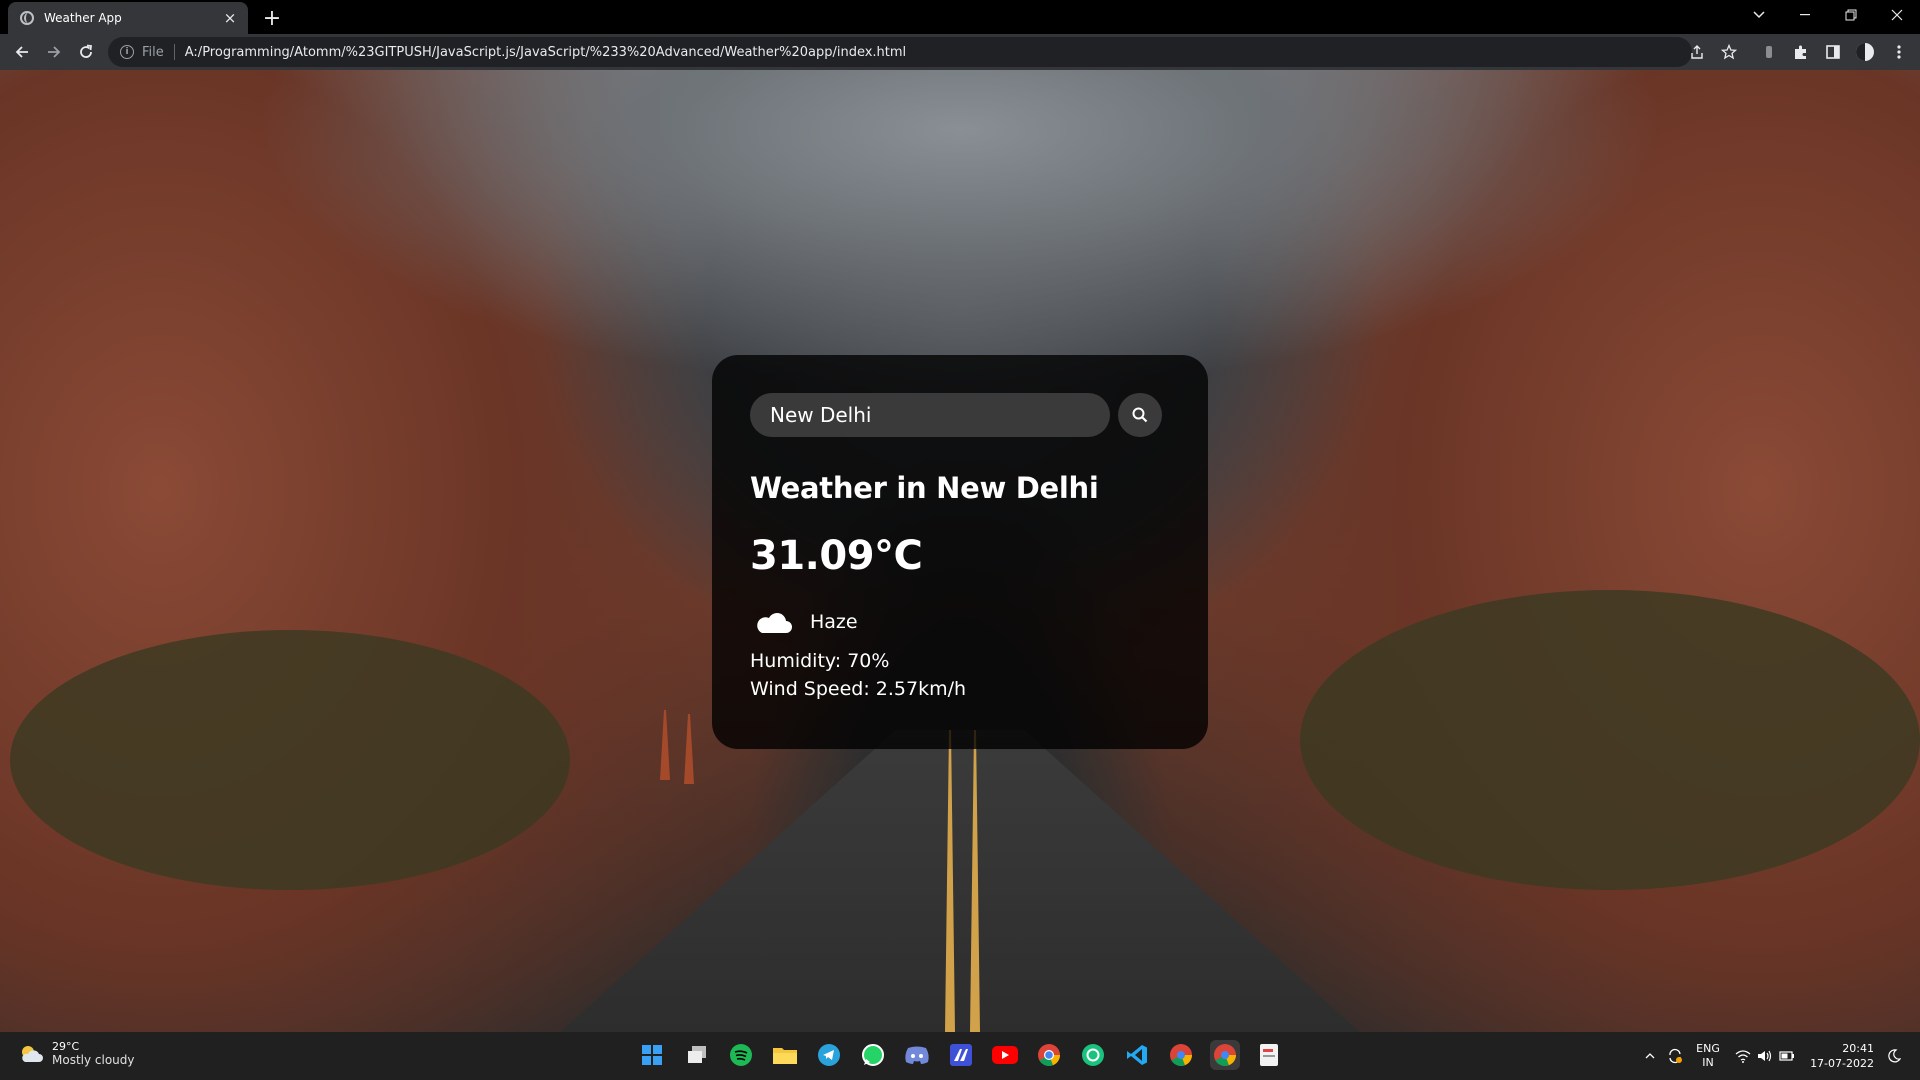 Image resolution: width=1920 pixels, height=1080 pixels. Describe the element at coordinates (1697, 52) in the screenshot. I see `share-icon` at that location.